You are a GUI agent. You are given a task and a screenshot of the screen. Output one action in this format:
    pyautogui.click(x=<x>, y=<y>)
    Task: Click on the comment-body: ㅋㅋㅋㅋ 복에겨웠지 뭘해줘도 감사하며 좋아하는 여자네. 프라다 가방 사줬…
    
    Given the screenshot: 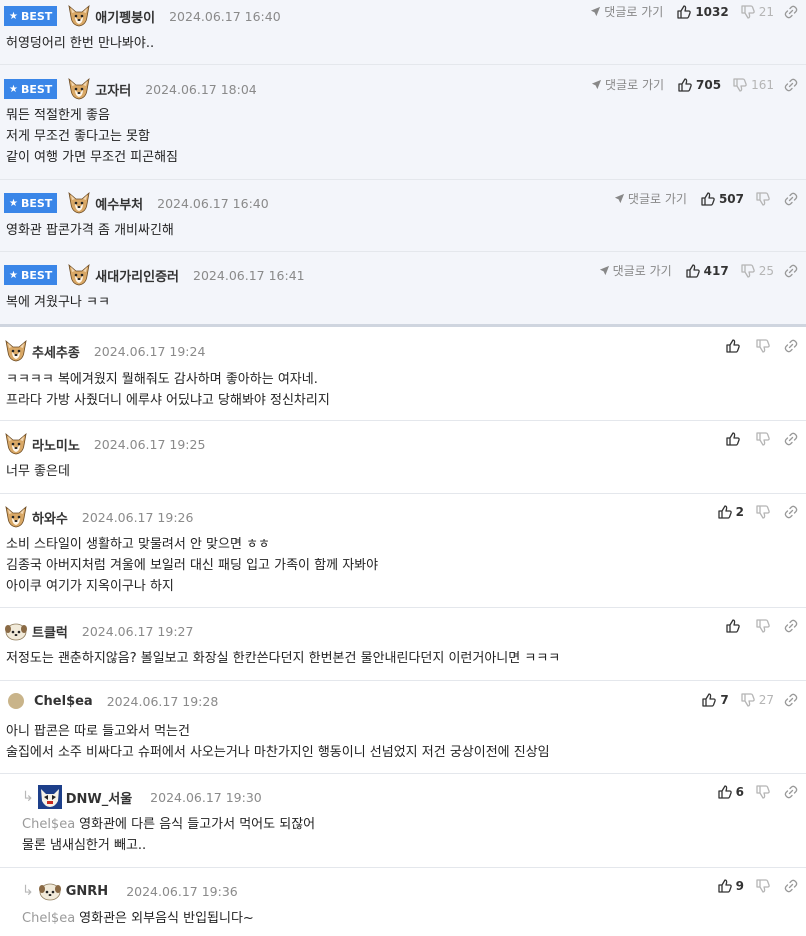 What is the action you would take?
    pyautogui.click(x=401, y=390)
    